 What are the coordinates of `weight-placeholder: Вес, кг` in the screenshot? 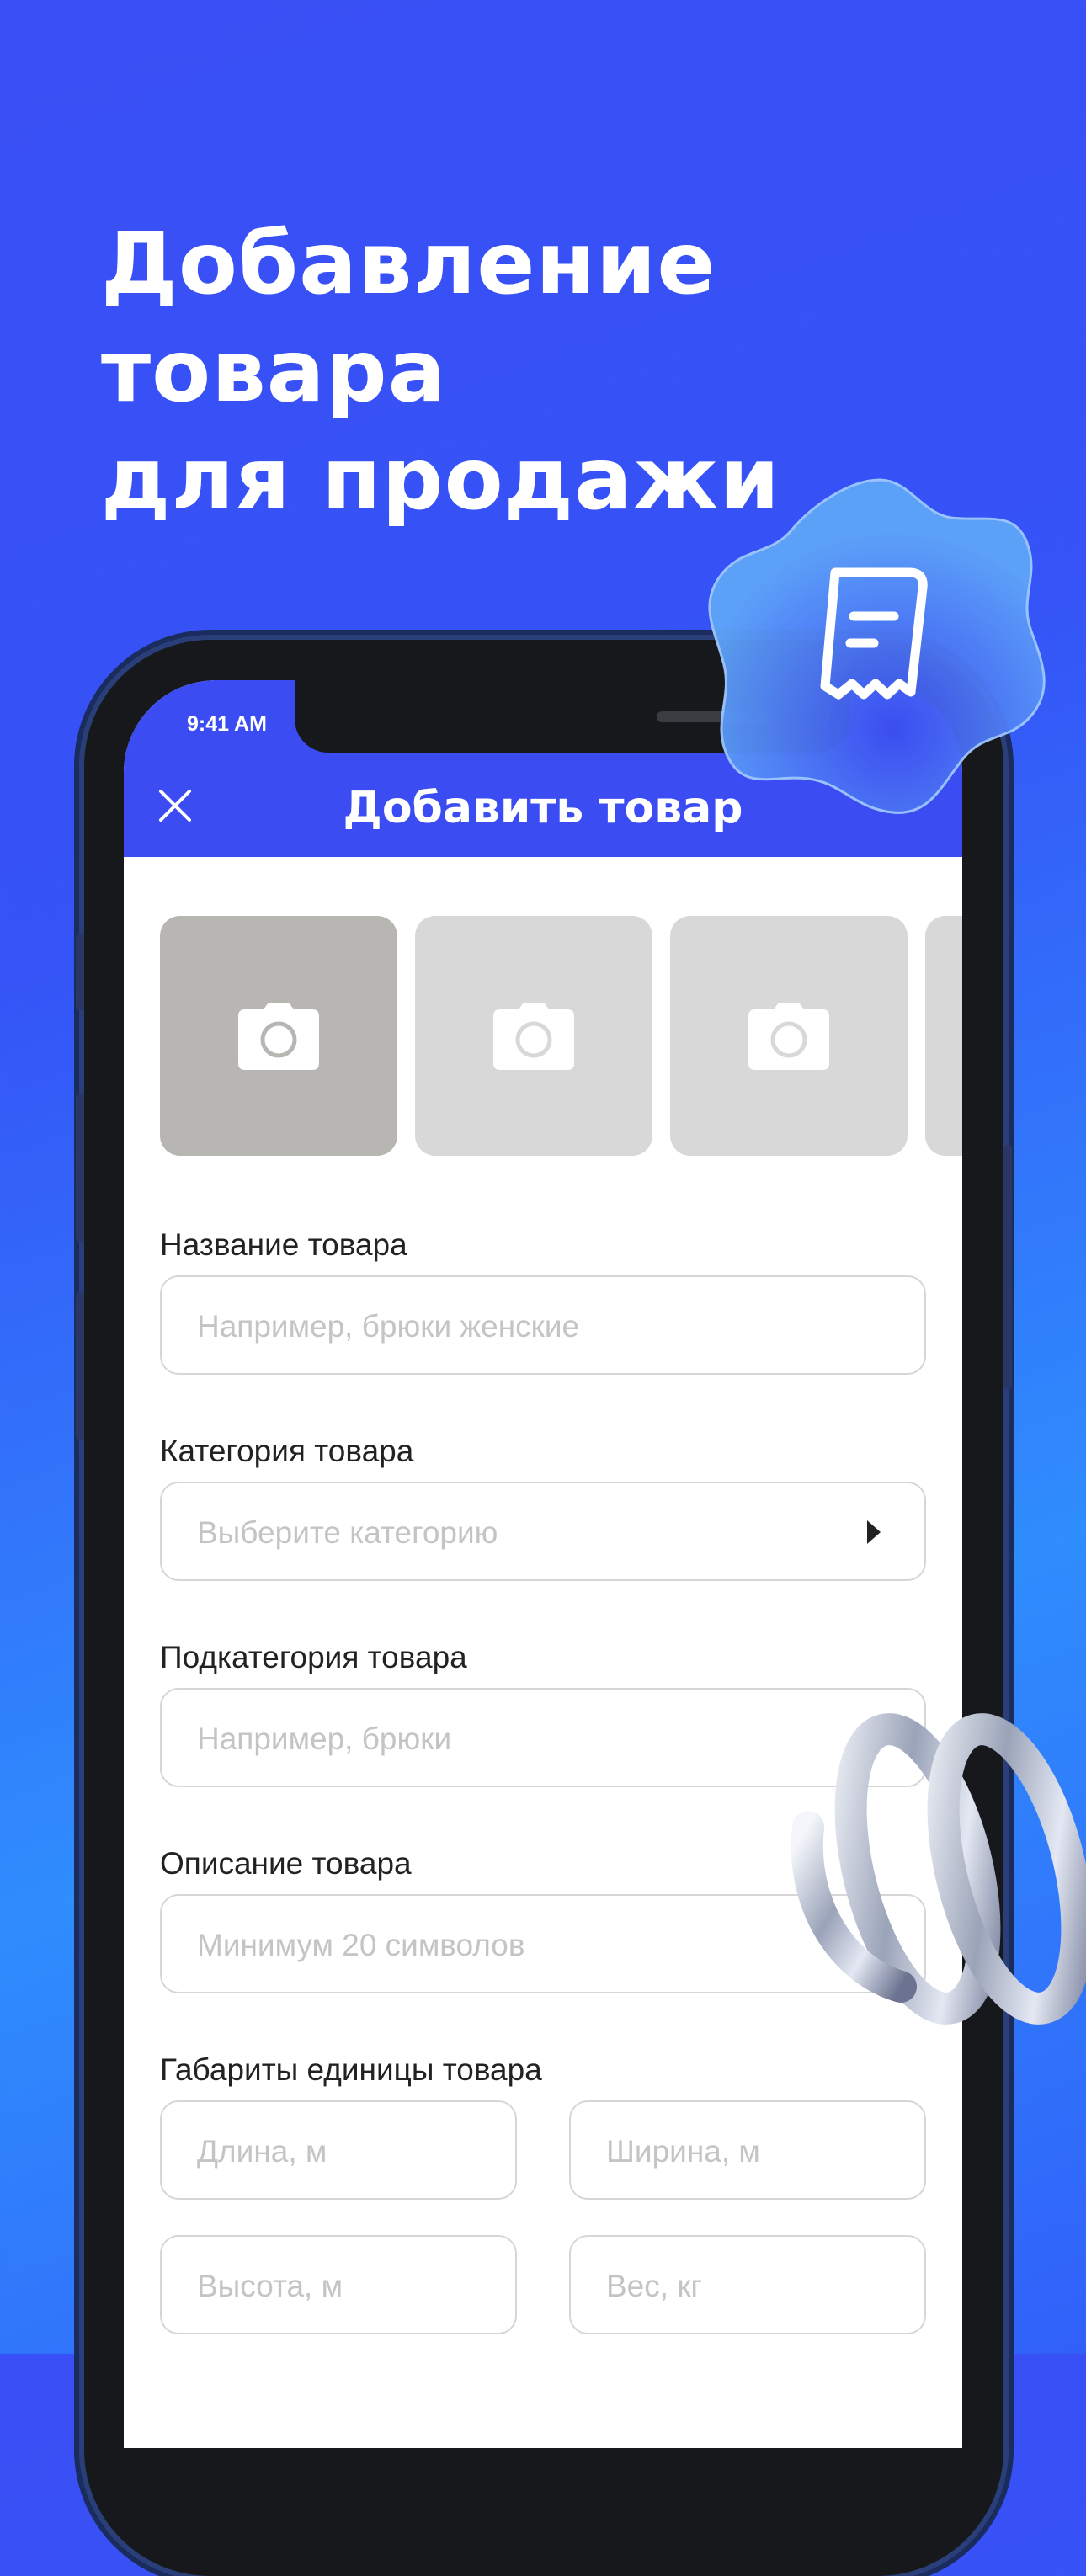 It's located at (654, 2286).